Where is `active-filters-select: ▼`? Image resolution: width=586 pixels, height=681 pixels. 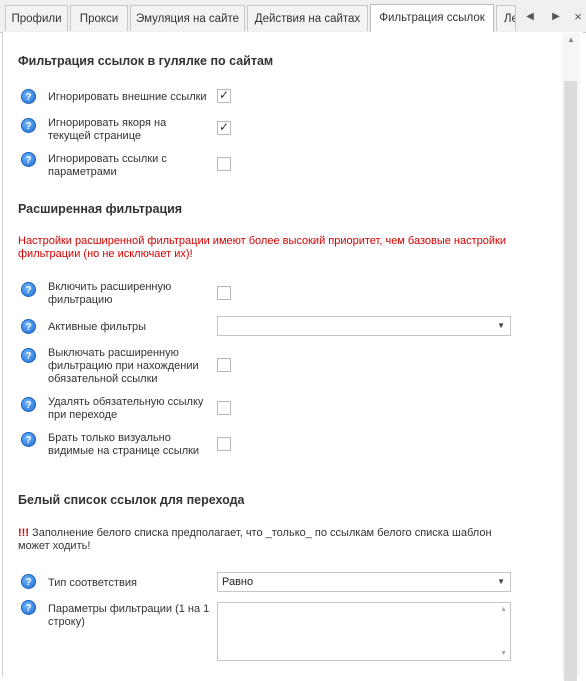
active-filters-select: ▼ is located at coordinates (364, 326).